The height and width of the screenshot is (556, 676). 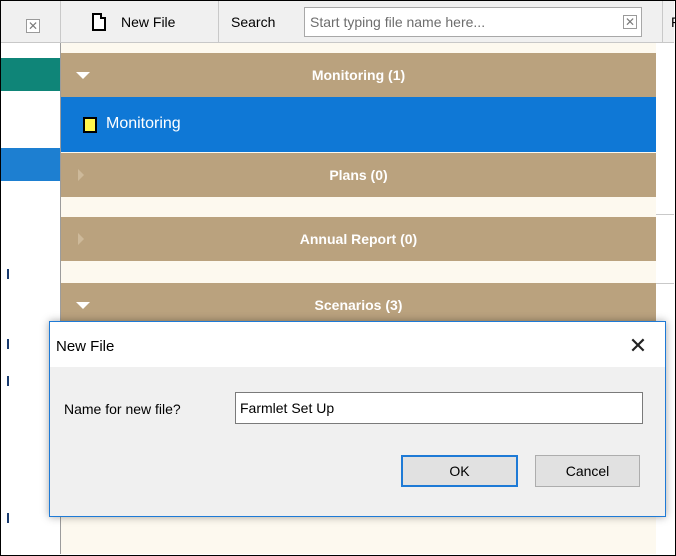 I want to click on sidebar-item-selected, so click(x=30, y=164).